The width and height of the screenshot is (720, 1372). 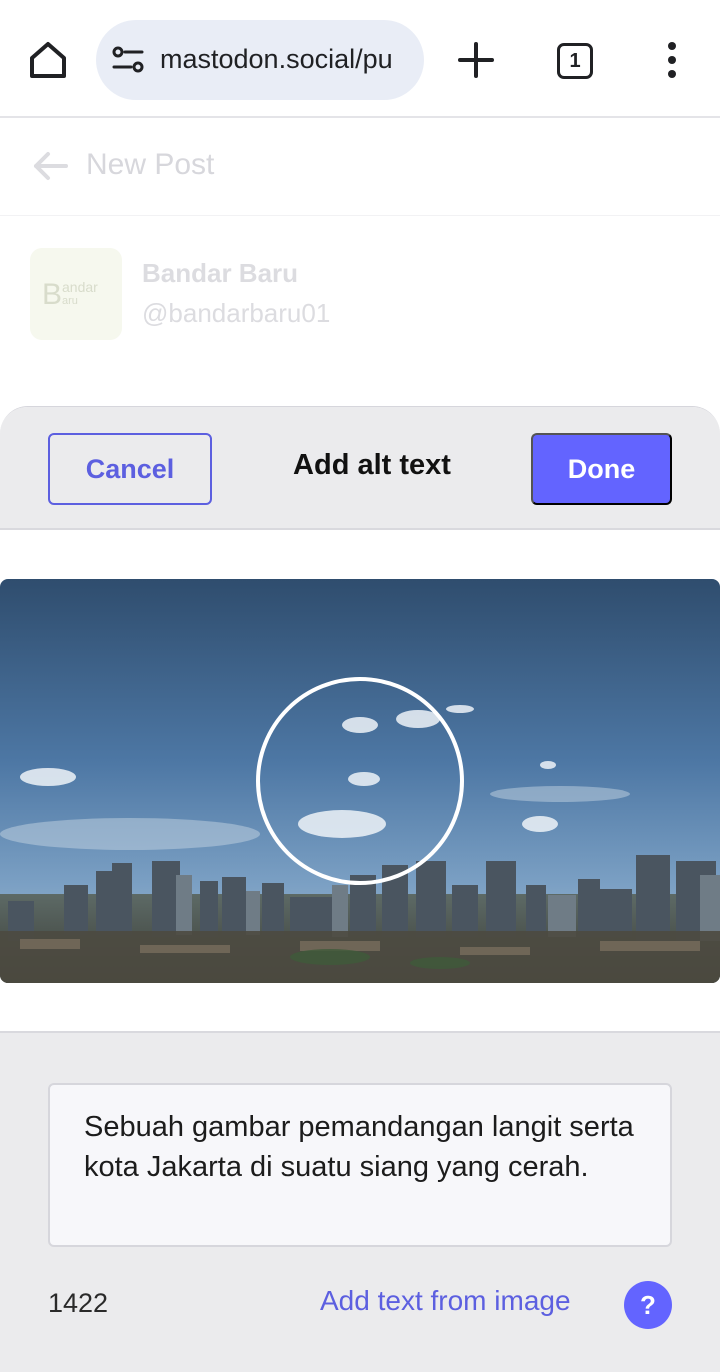 I want to click on back-arrow-icon, so click(x=50, y=166).